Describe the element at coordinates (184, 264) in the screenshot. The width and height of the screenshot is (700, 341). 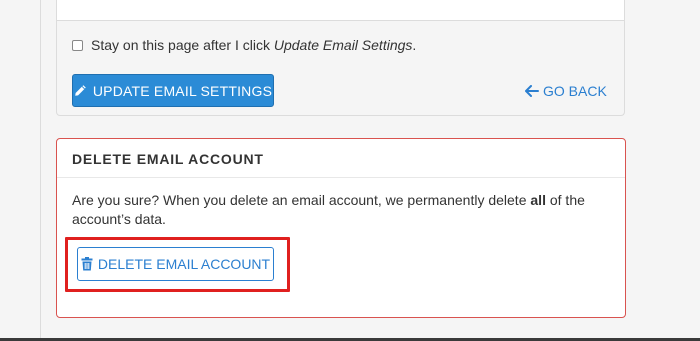
I see `delete-button-label: DELETE EMAIL ACCOUNT` at that location.